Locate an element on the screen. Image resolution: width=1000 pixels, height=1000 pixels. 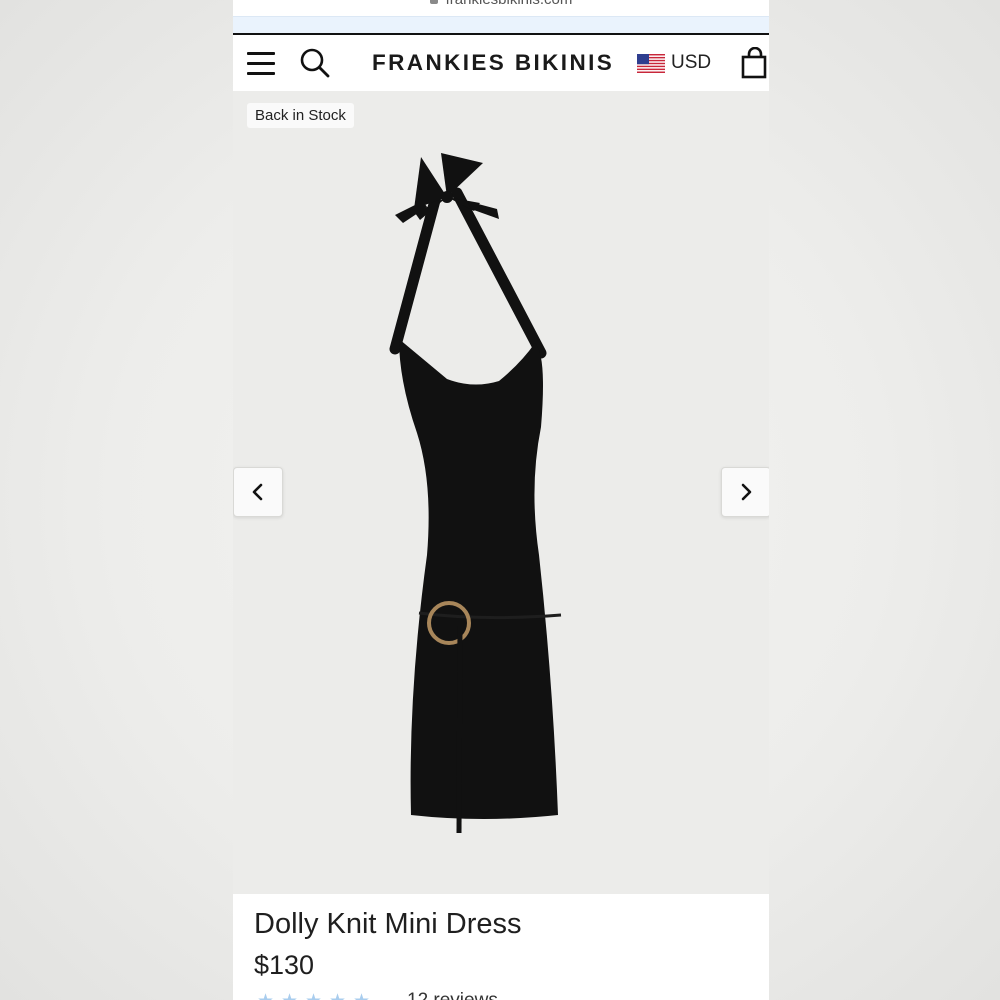
currency-label: USD is located at coordinates (691, 62).